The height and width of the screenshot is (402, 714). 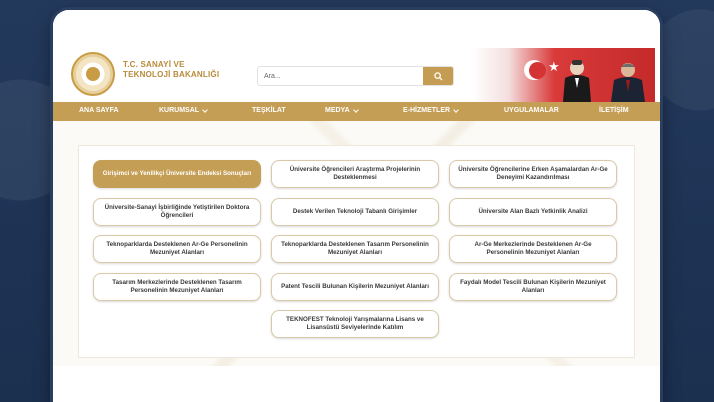 I want to click on nav-item-label: ANA SAYFA, so click(x=99, y=110).